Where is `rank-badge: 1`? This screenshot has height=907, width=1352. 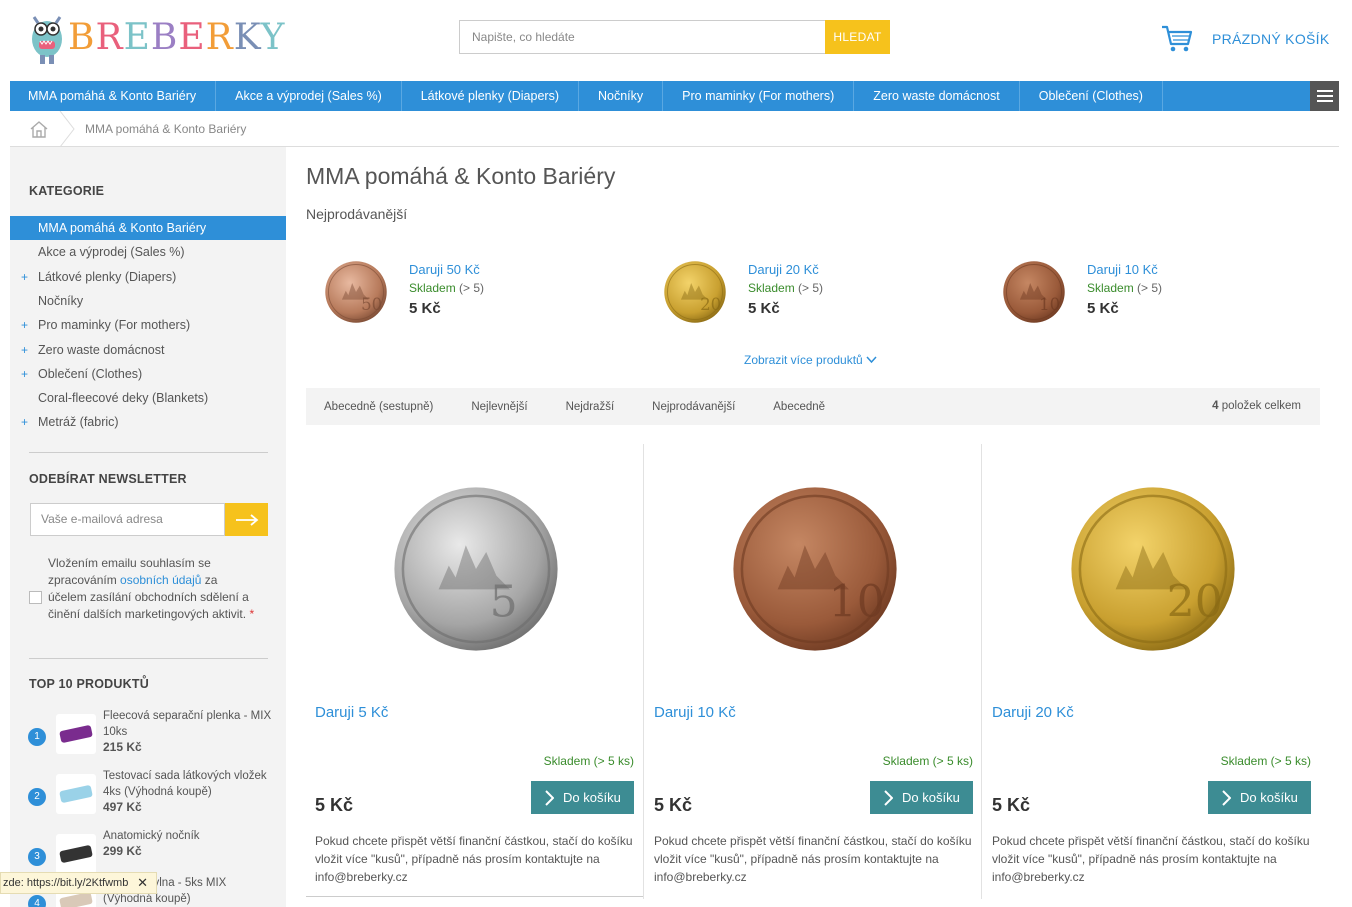
rank-badge: 1 is located at coordinates (37, 737).